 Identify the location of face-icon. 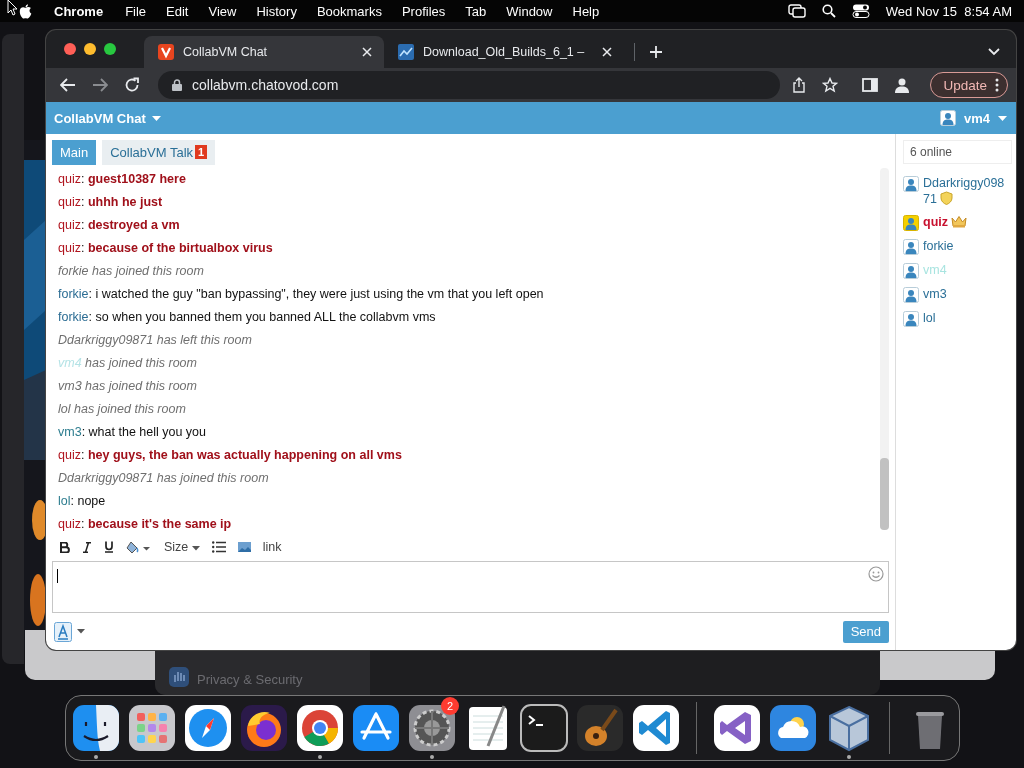
(96, 728).